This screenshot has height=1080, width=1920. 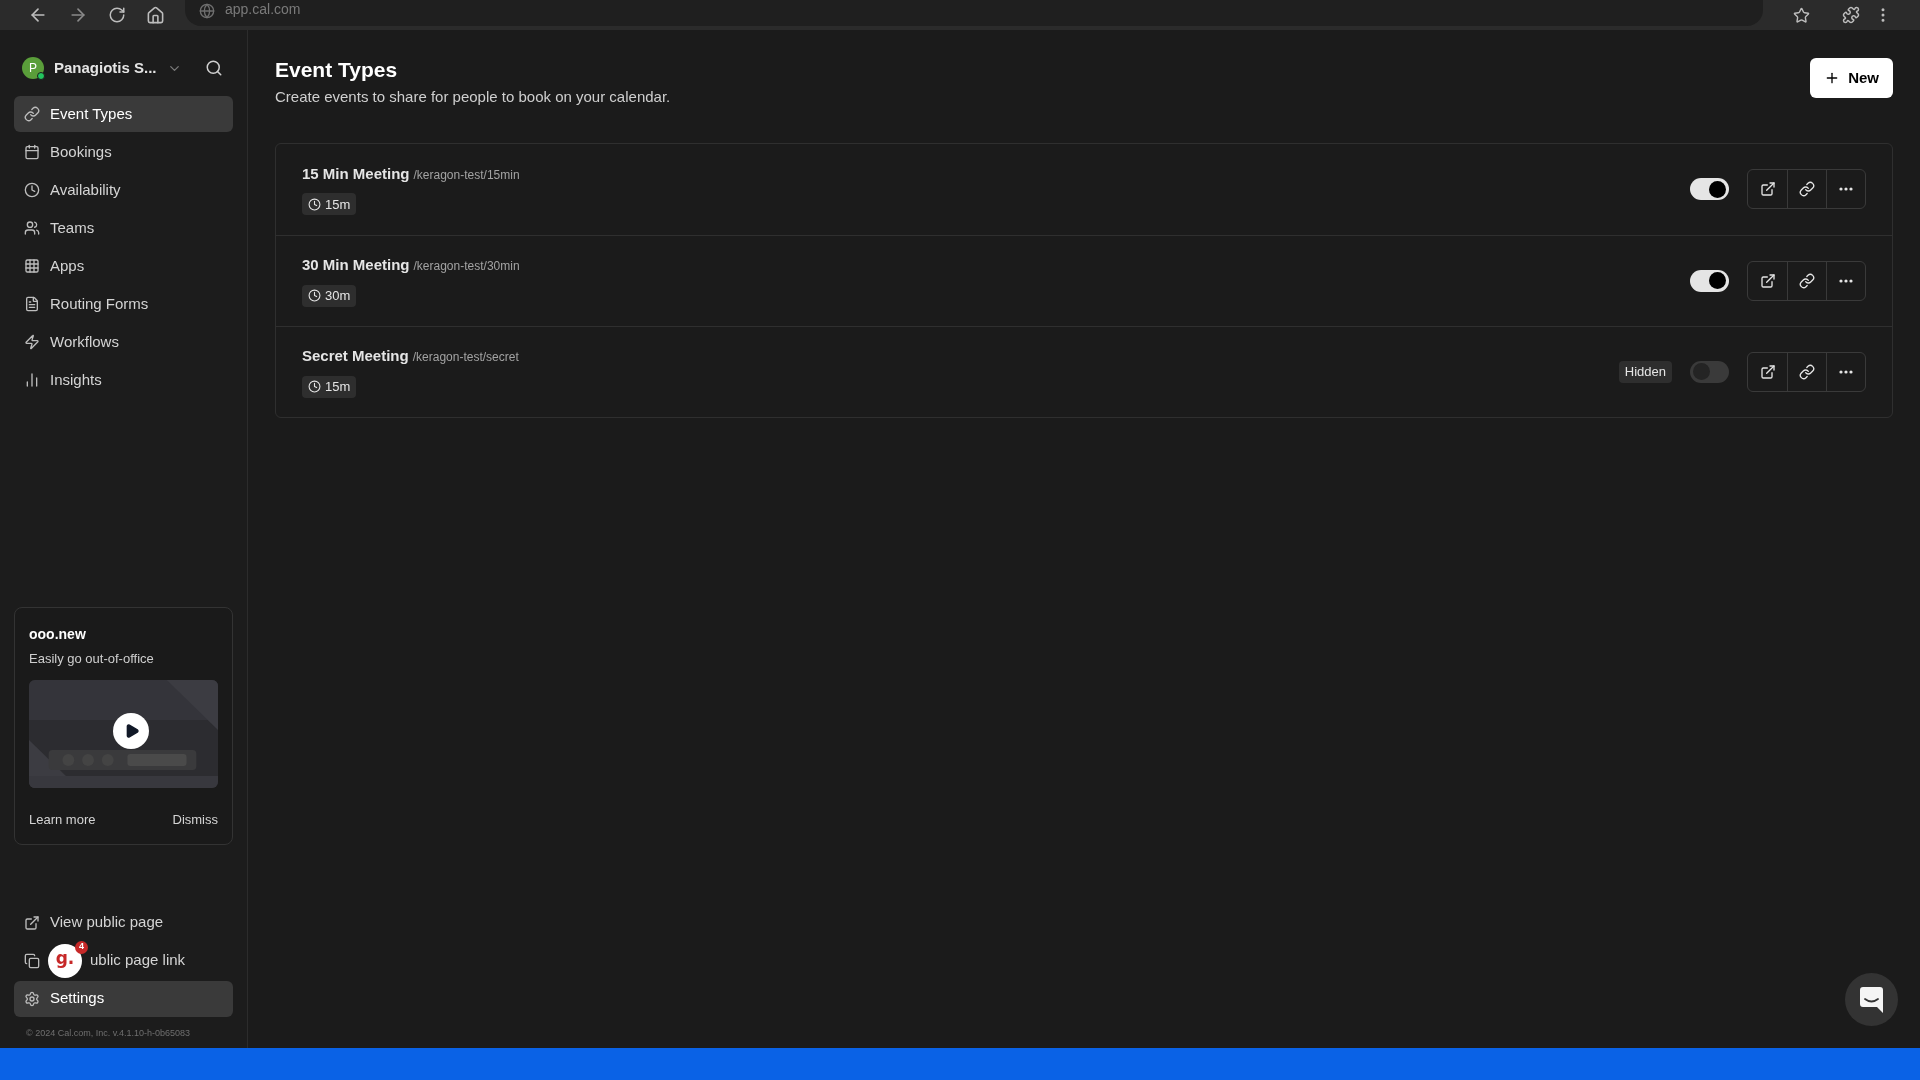 I want to click on document-icon, so click(x=32, y=304).